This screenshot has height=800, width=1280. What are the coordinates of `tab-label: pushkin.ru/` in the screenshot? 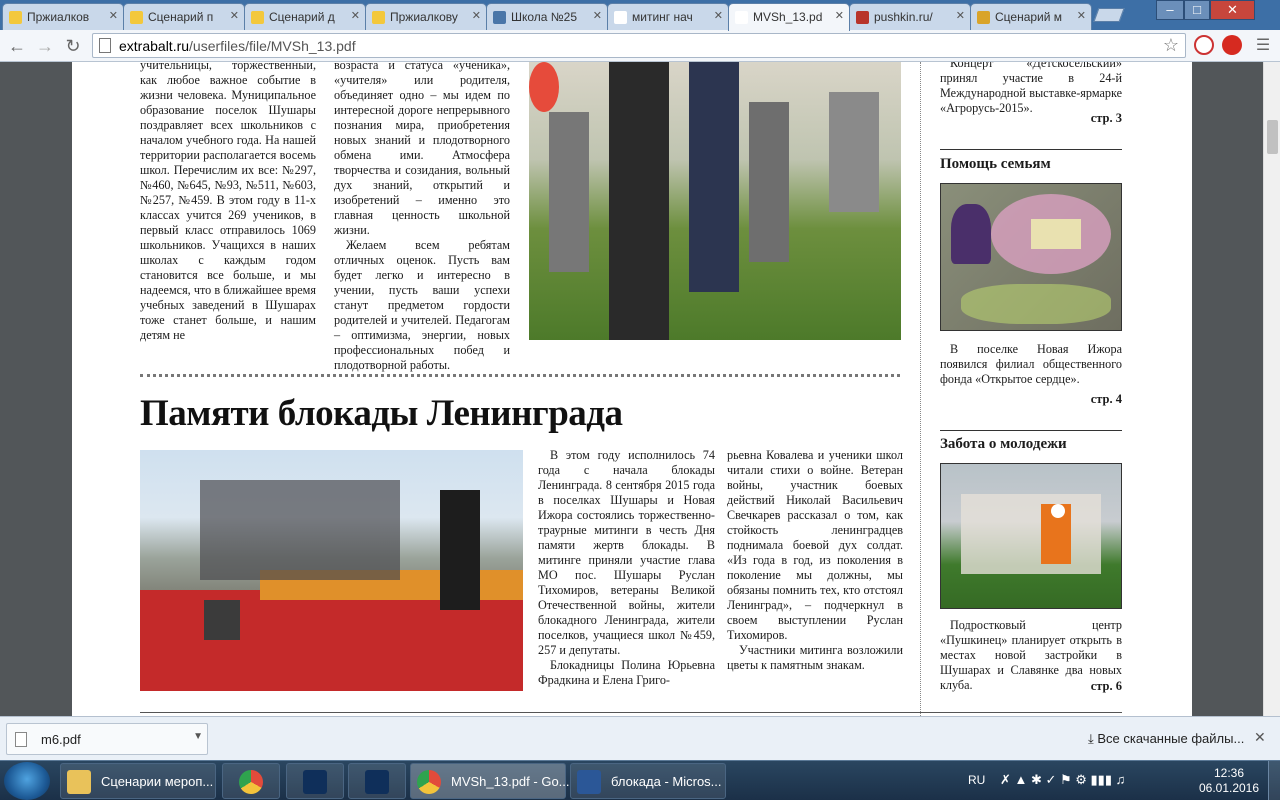 It's located at (903, 17).